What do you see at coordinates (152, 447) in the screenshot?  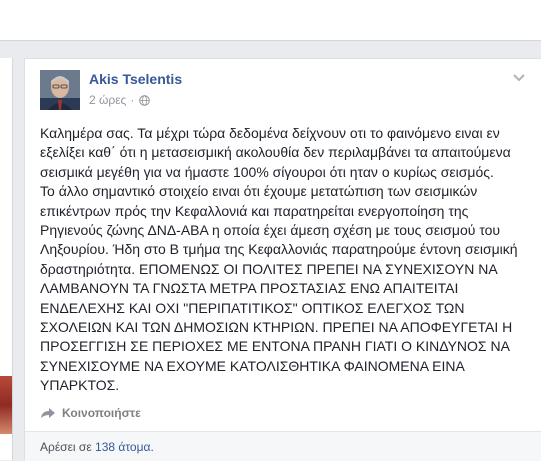 I see `likes-suffix: .` at bounding box center [152, 447].